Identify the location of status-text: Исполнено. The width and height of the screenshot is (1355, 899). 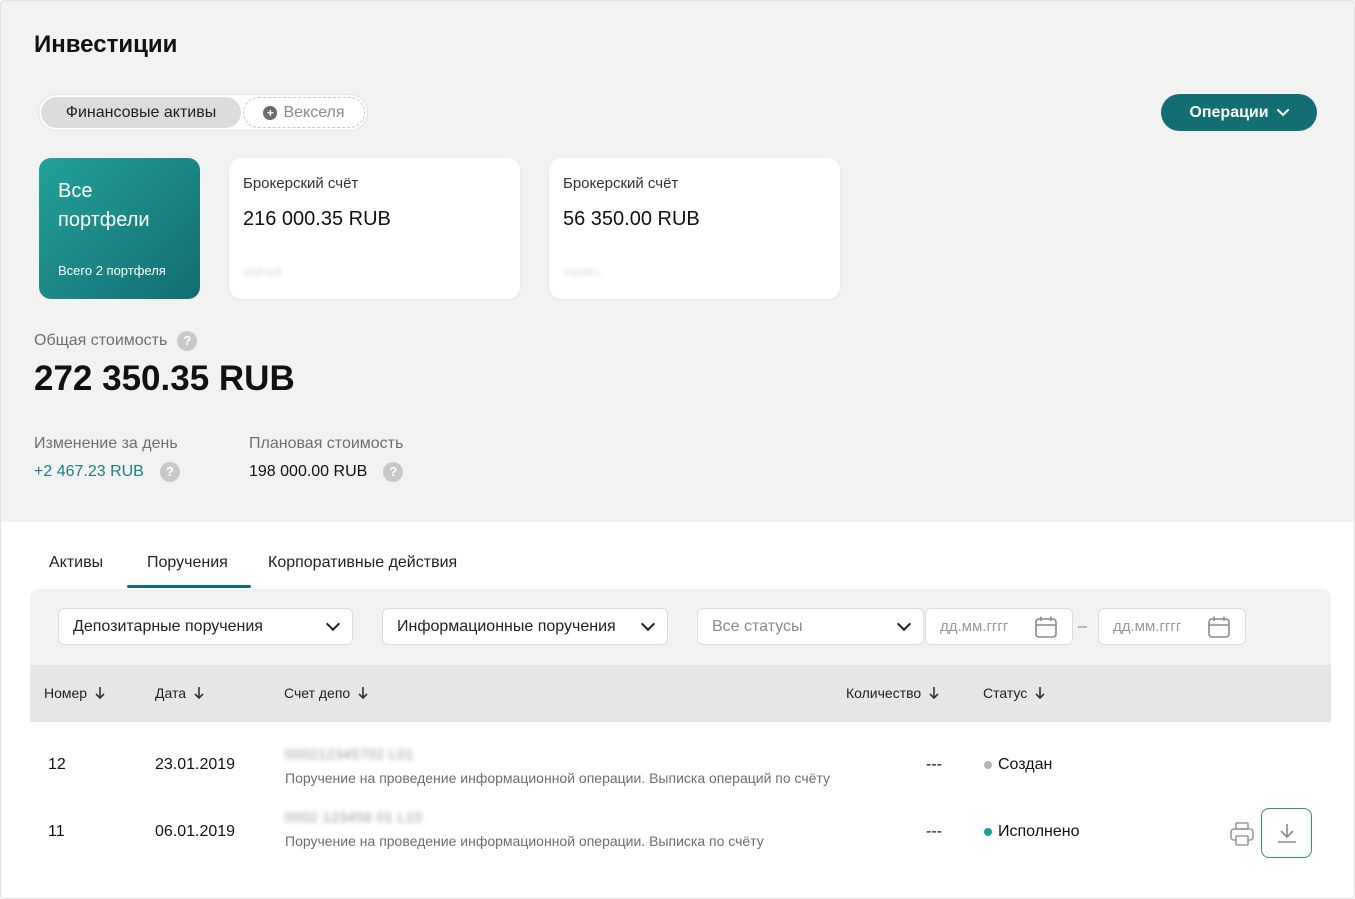
(1039, 831).